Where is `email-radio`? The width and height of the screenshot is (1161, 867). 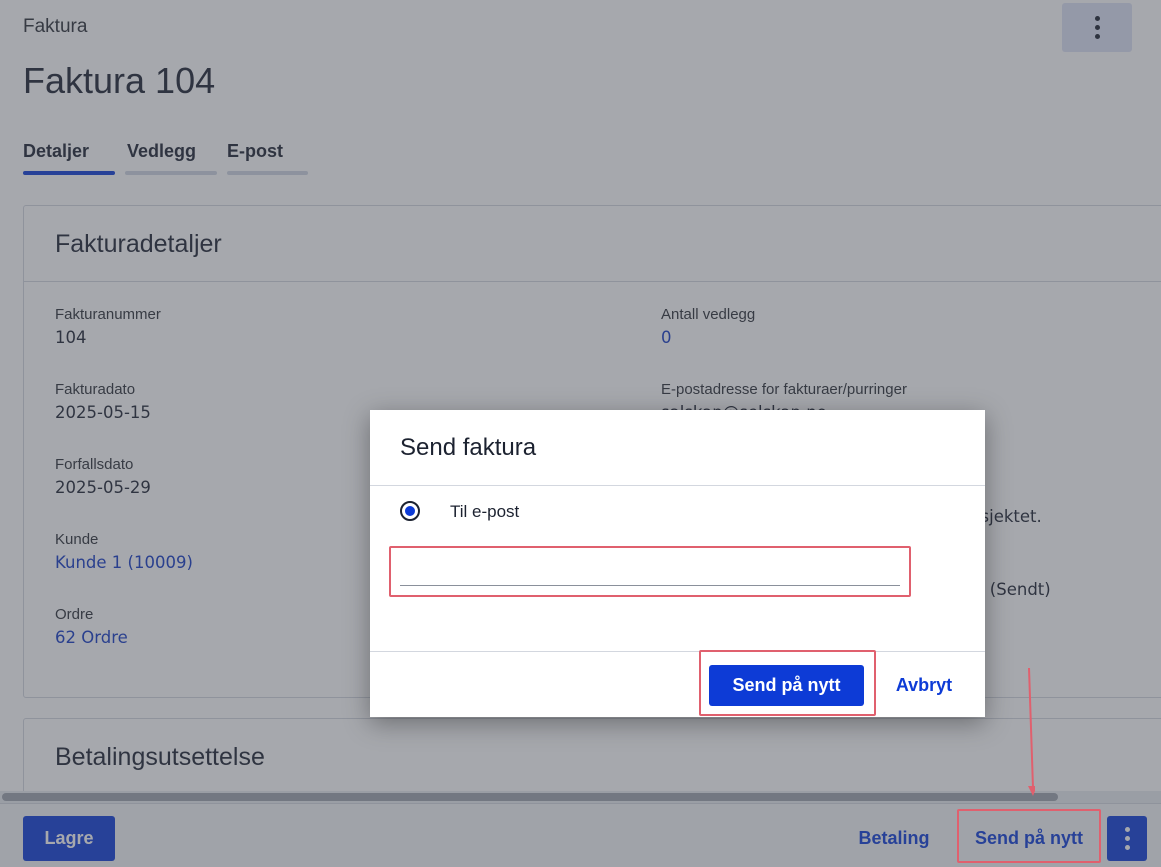
email-radio is located at coordinates (410, 511).